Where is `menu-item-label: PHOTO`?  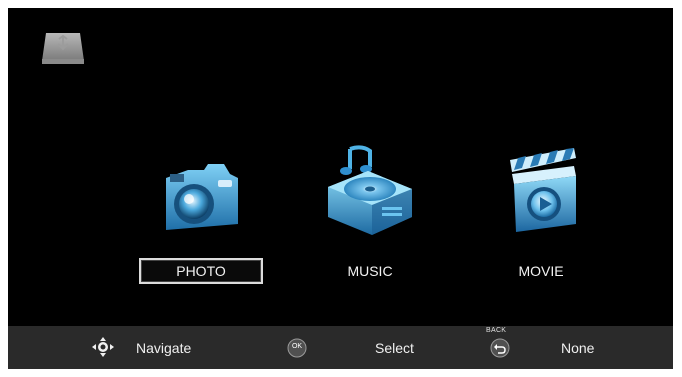
menu-item-label: PHOTO is located at coordinates (201, 271).